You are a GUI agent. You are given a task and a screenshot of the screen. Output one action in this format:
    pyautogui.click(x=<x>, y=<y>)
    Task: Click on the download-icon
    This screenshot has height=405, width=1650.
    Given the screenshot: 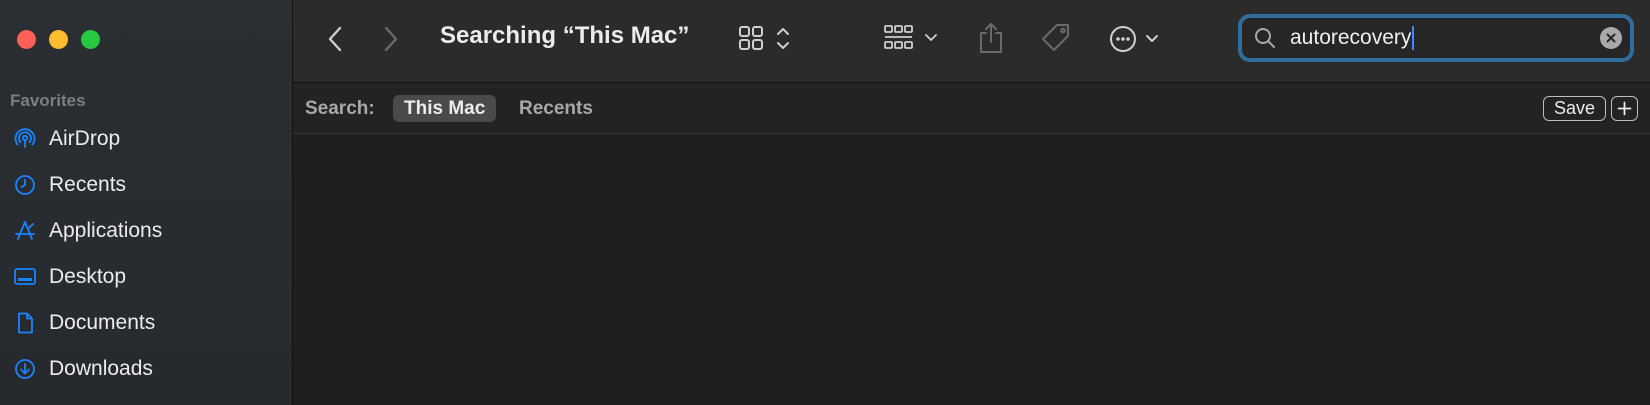 What is the action you would take?
    pyautogui.click(x=25, y=369)
    